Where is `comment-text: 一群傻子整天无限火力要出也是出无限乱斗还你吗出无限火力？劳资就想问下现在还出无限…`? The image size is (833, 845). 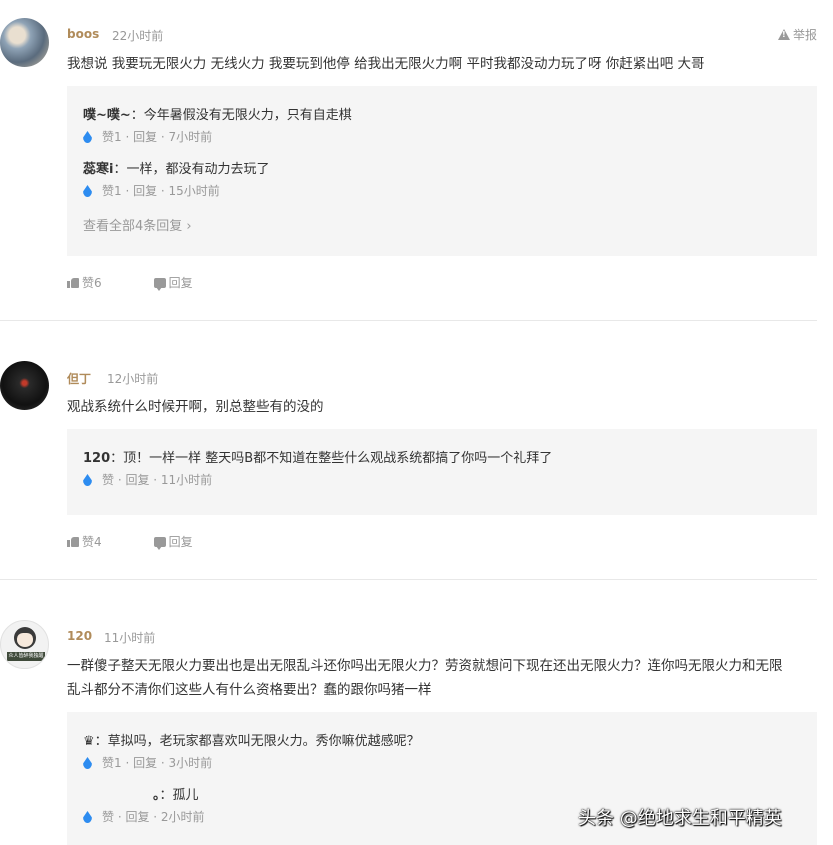 comment-text: 一群傻子整天无限火力要出也是出无限乱斗还你吗出无限火力？劳资就想问下现在还出无限… is located at coordinates (425, 678).